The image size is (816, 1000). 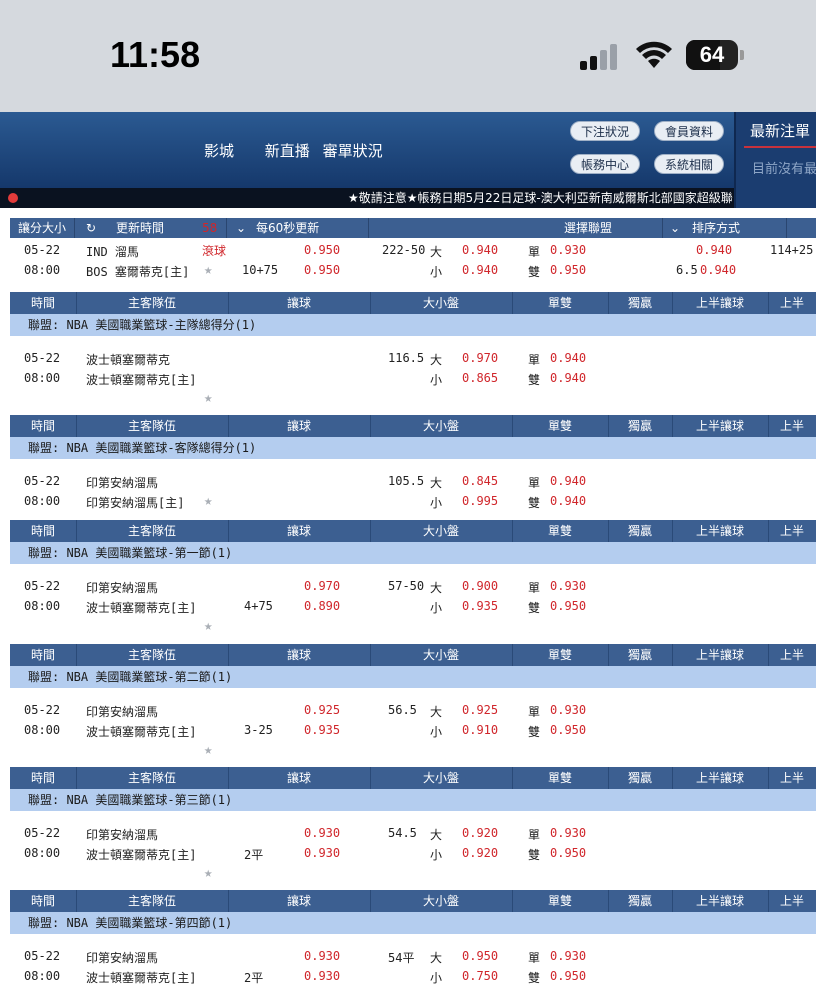 What do you see at coordinates (784, 169) in the screenshot?
I see `latest-bets-empty: 目前沒有最` at bounding box center [784, 169].